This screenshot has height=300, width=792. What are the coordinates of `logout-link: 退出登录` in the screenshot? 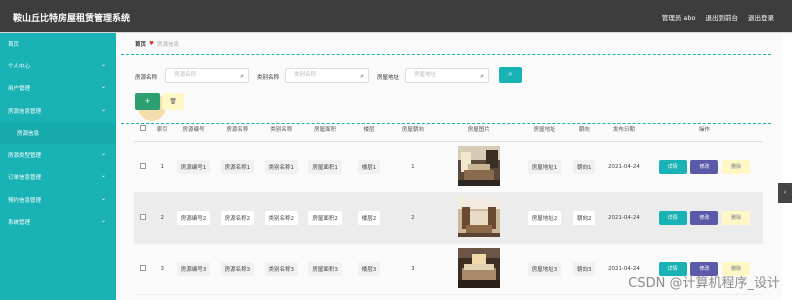 It's located at (761, 17).